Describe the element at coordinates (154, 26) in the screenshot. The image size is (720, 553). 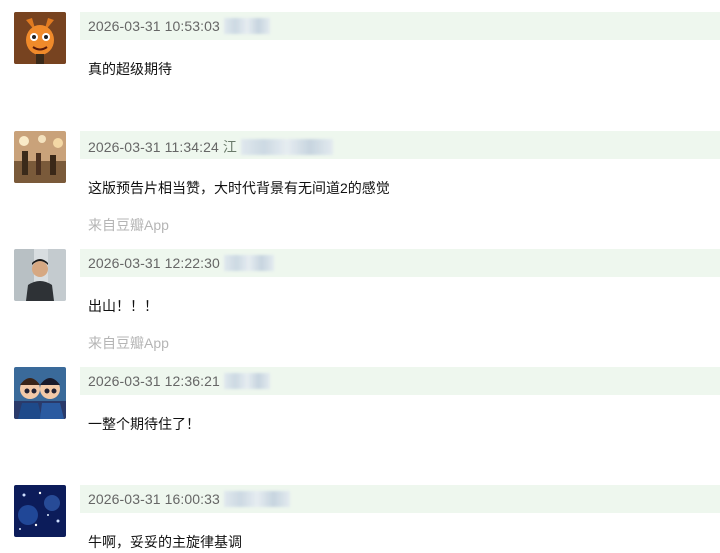
I see `comment-time: 2026-03-31 10:53:03` at that location.